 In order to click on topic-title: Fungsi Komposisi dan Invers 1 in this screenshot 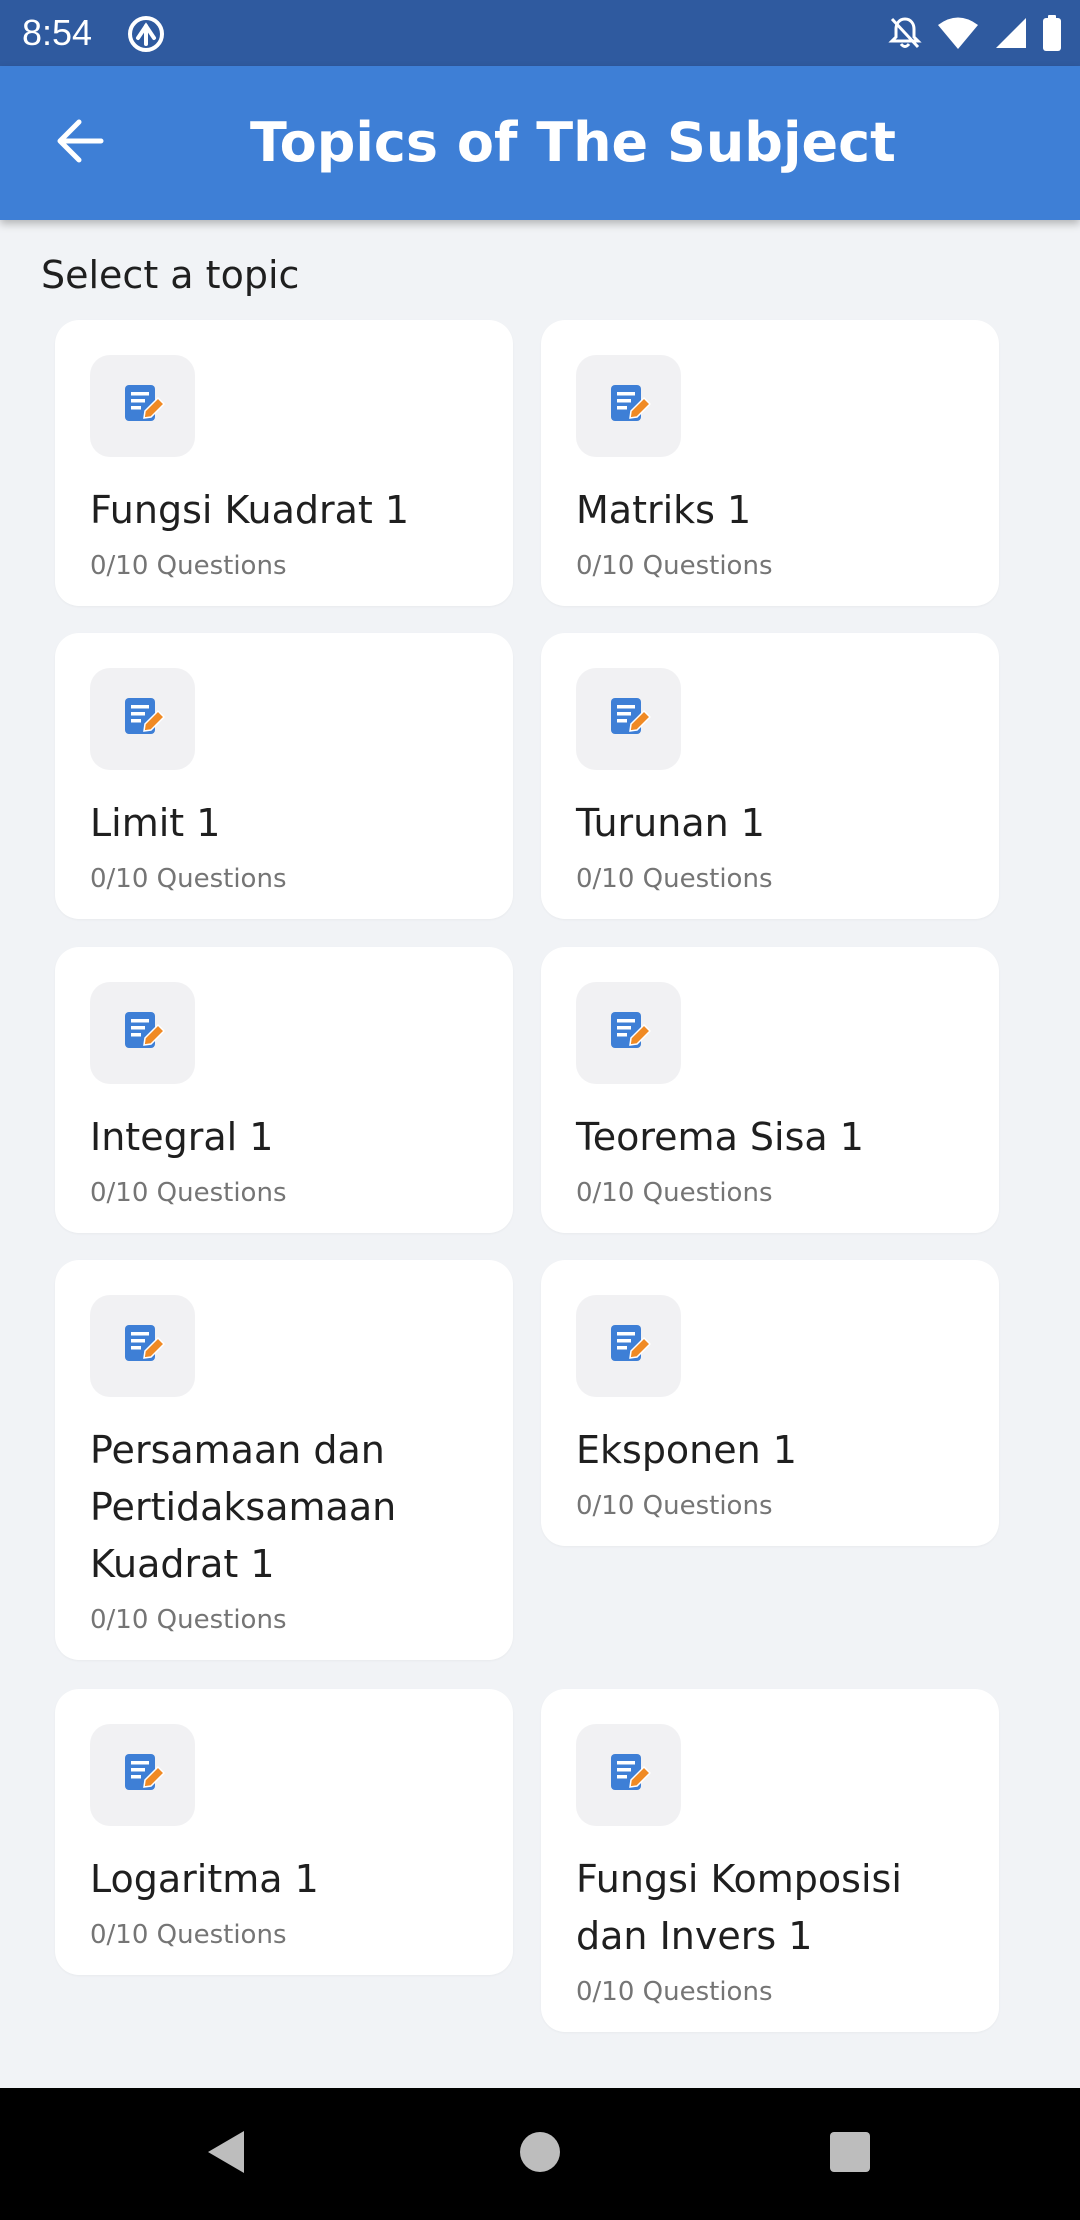, I will do `click(739, 1907)`.